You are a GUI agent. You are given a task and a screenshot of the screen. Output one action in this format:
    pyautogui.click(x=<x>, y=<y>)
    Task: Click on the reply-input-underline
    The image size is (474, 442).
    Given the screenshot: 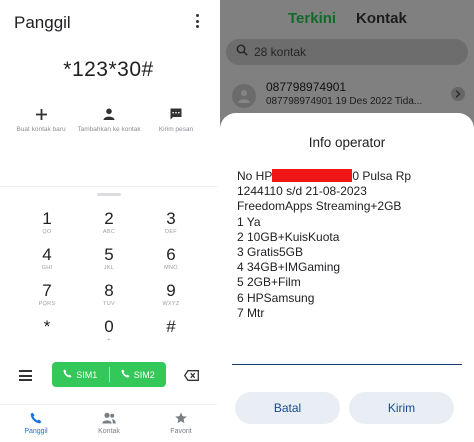 What is the action you would take?
    pyautogui.click(x=347, y=364)
    